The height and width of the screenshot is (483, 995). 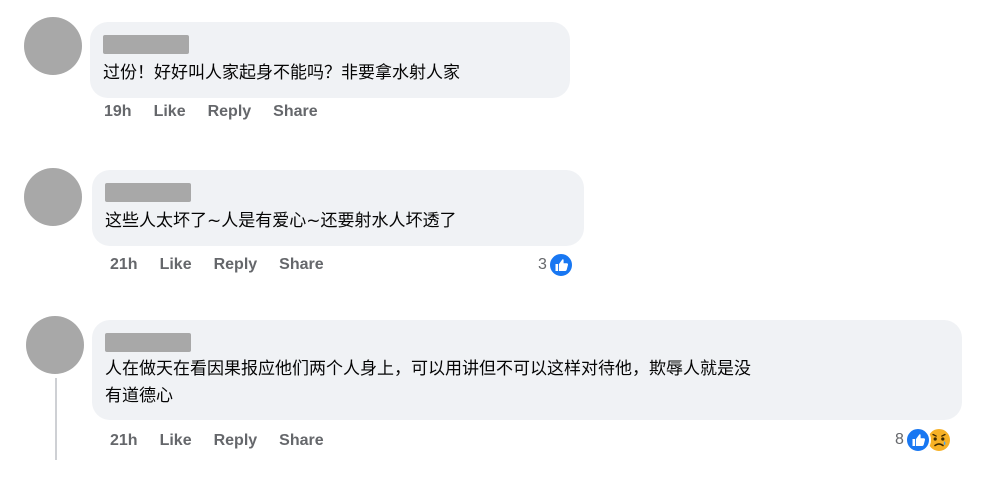 What do you see at coordinates (281, 221) in the screenshot?
I see `comment-text: 这些人太坏了~人是有爱心~还要射水人坏透了` at bounding box center [281, 221].